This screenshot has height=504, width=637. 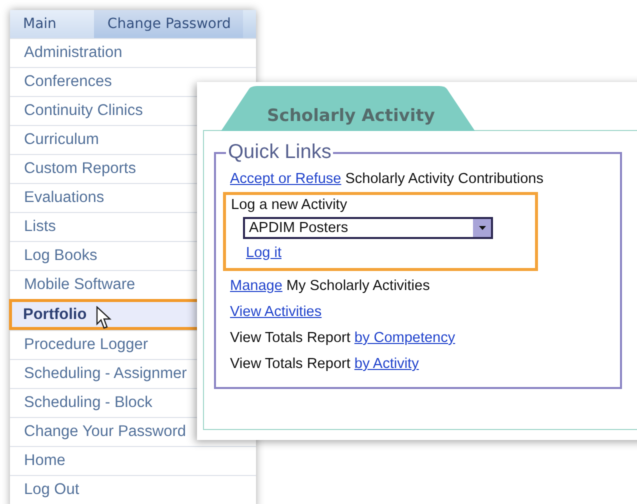 What do you see at coordinates (482, 228) in the screenshot?
I see `dropdown-arrow-icon` at bounding box center [482, 228].